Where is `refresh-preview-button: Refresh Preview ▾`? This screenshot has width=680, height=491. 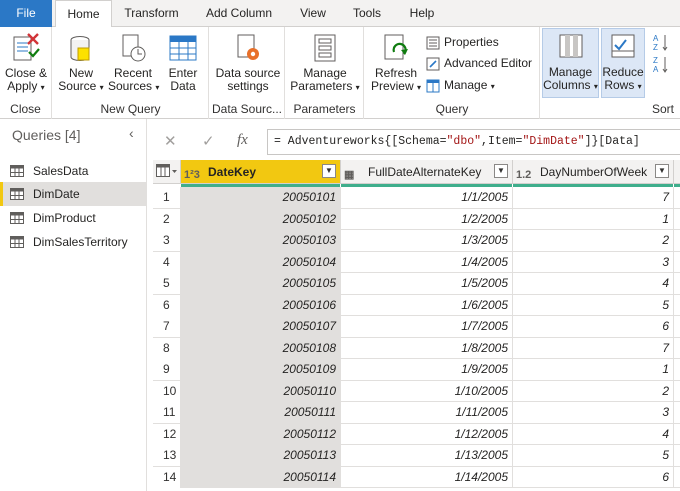
refresh-preview-button: Refresh Preview ▾ is located at coordinates (396, 62).